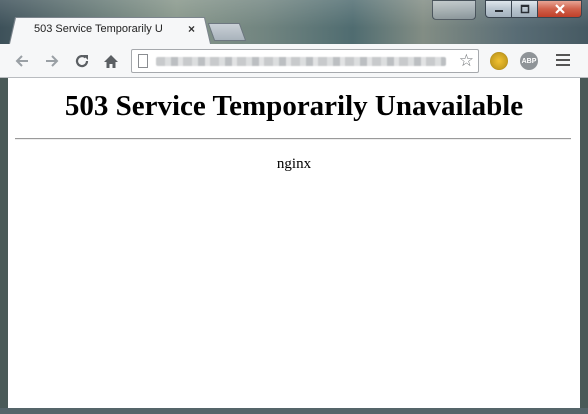 This screenshot has width=588, height=414. Describe the element at coordinates (227, 32) in the screenshot. I see `new-tab-button` at that location.